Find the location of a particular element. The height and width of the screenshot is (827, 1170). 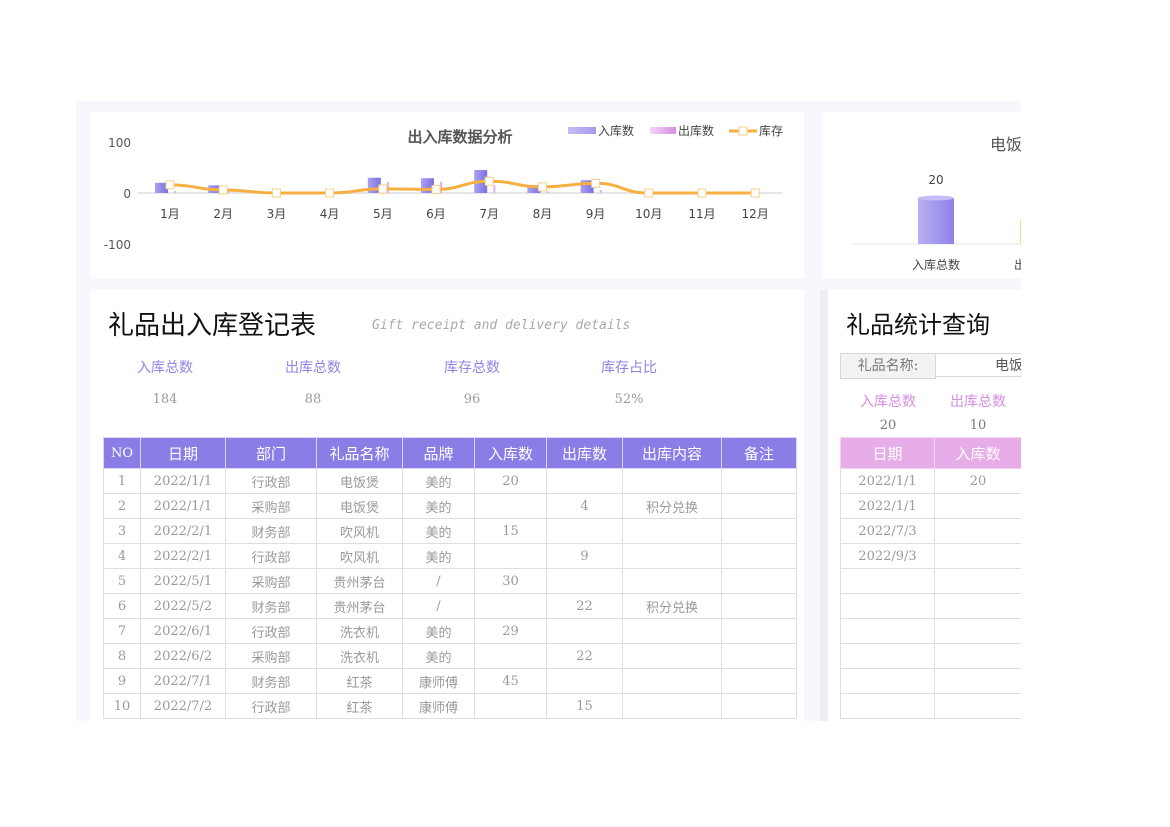

query-cell-date: 2022/1/1 is located at coordinates (887, 506).